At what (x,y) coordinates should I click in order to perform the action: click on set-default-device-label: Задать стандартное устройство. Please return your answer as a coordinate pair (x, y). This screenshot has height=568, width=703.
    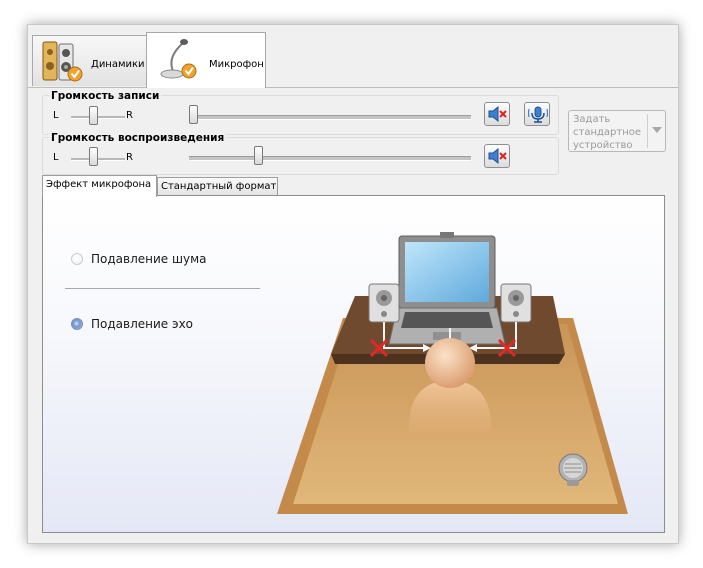
    Looking at the image, I should click on (607, 132).